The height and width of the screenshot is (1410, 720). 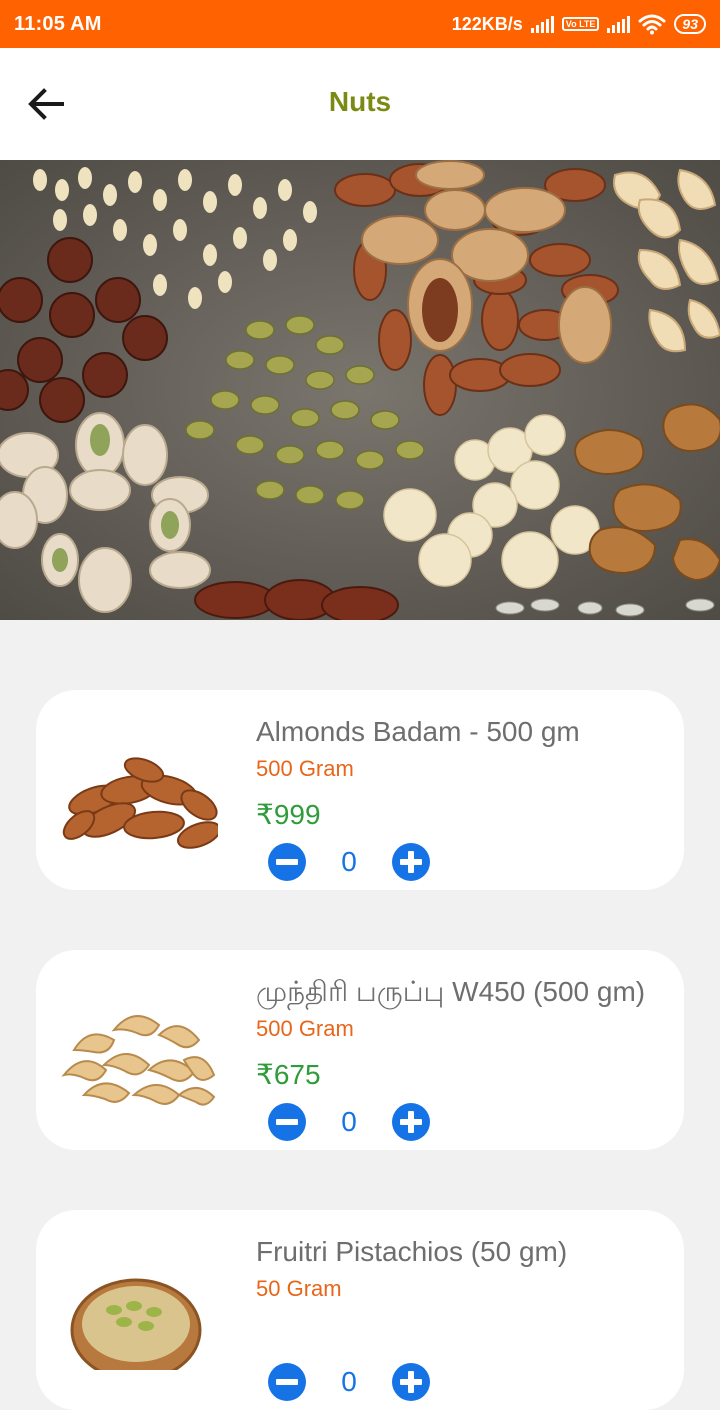 What do you see at coordinates (360, 1310) in the screenshot?
I see `product-card: Fruitri Pistachios (50 gm) 50 Gram 0` at bounding box center [360, 1310].